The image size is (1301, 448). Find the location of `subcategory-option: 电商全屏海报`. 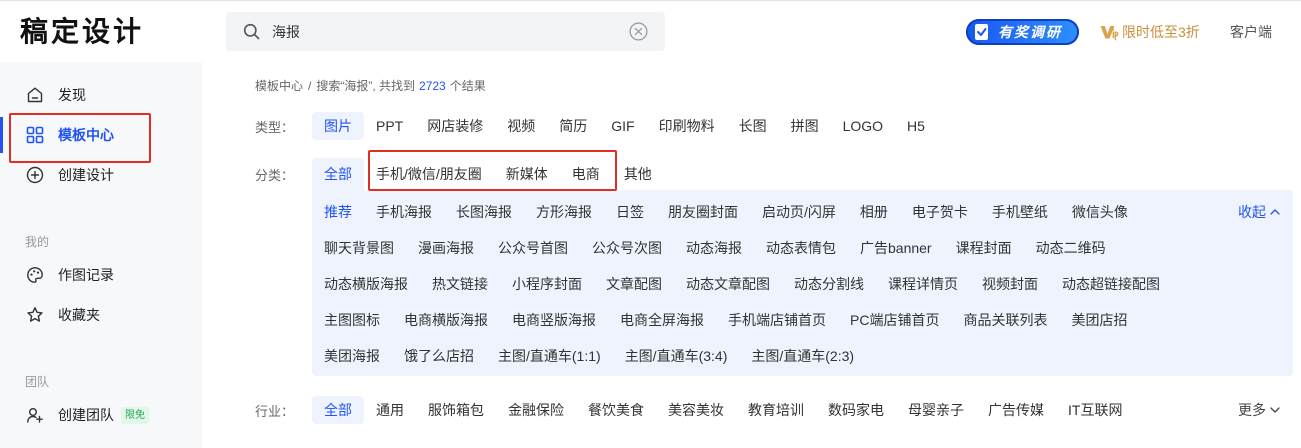

subcategory-option: 电商全屏海报 is located at coordinates (662, 320).